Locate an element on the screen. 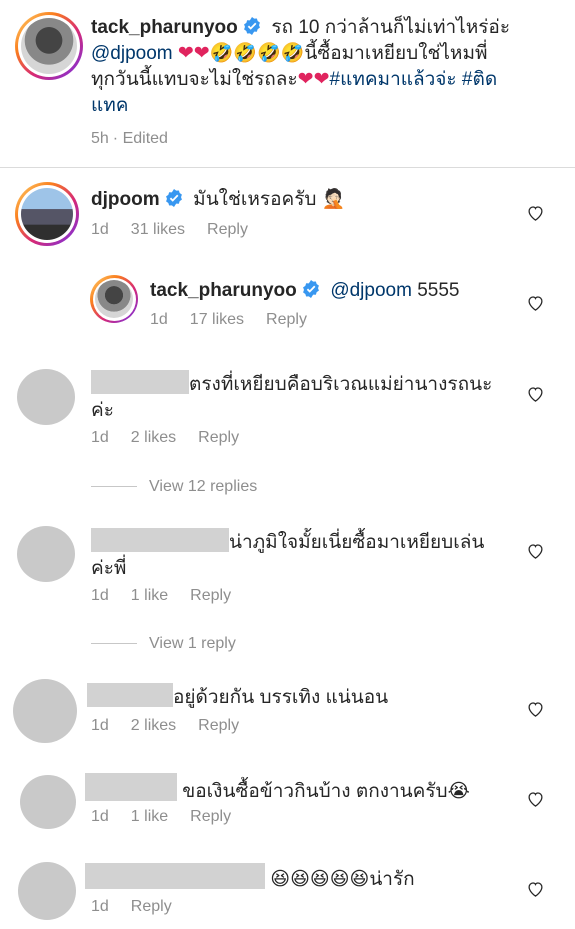 This screenshot has height=929, width=575. likes-count: 31 likes is located at coordinates (158, 229).